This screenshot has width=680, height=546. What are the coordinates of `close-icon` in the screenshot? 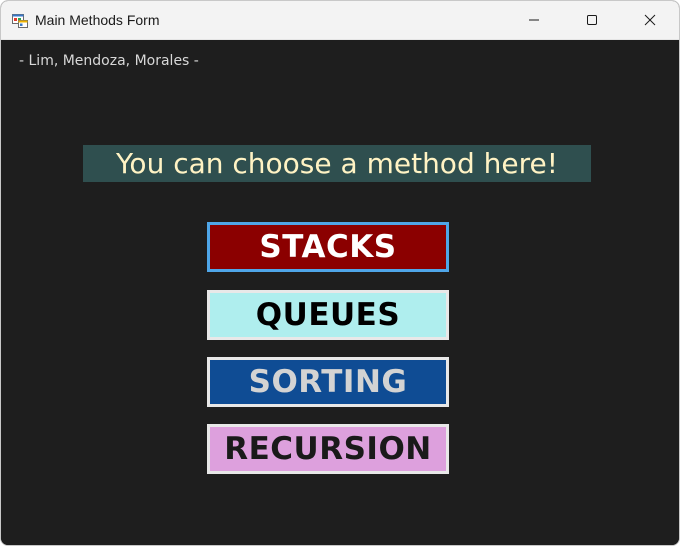 It's located at (650, 20).